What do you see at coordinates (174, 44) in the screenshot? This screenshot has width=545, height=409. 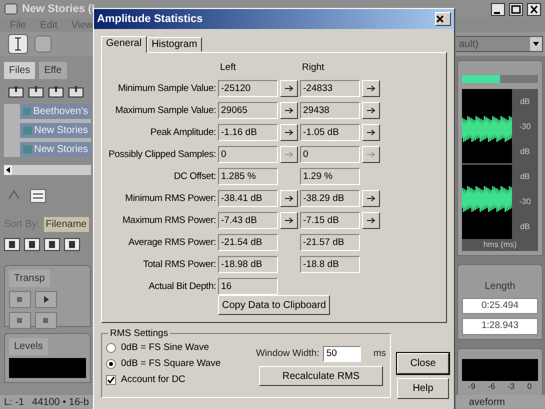 I see `tab: Histogram` at bounding box center [174, 44].